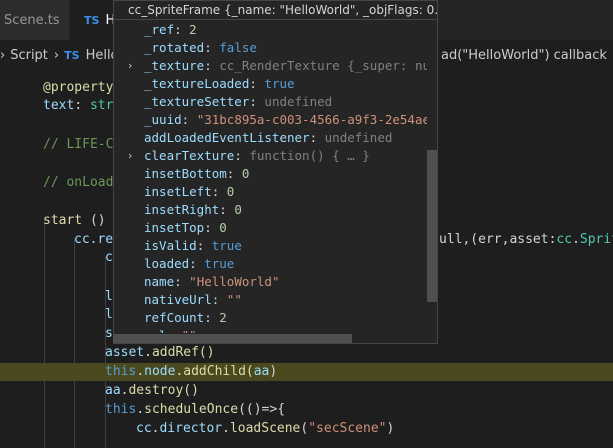  I want to click on variable-key: insetRight, so click(182, 209).